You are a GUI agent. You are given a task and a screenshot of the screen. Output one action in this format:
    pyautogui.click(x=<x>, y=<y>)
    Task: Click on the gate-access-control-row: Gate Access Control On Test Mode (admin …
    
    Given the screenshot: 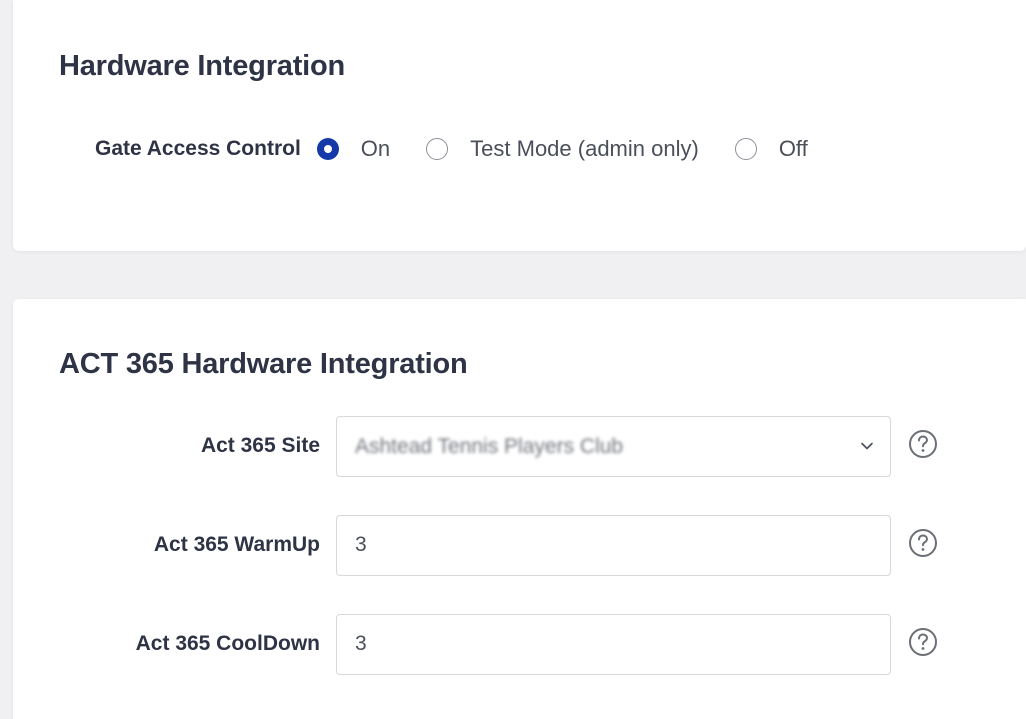 What is the action you would take?
    pyautogui.click(x=469, y=149)
    